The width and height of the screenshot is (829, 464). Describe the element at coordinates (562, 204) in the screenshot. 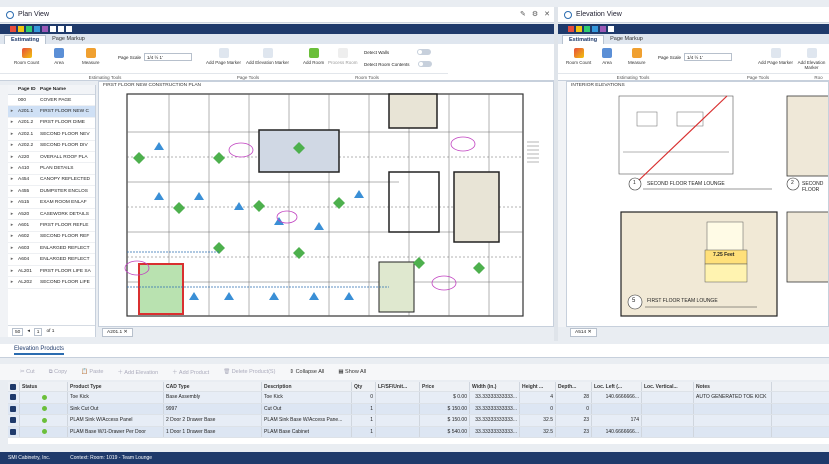

I see `elevation-collapse-strip` at that location.